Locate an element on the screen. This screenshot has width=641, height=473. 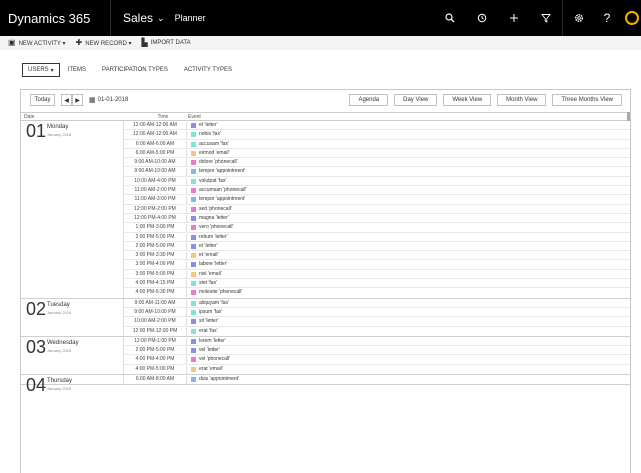
tab-items: ITEMS is located at coordinates (77, 70).